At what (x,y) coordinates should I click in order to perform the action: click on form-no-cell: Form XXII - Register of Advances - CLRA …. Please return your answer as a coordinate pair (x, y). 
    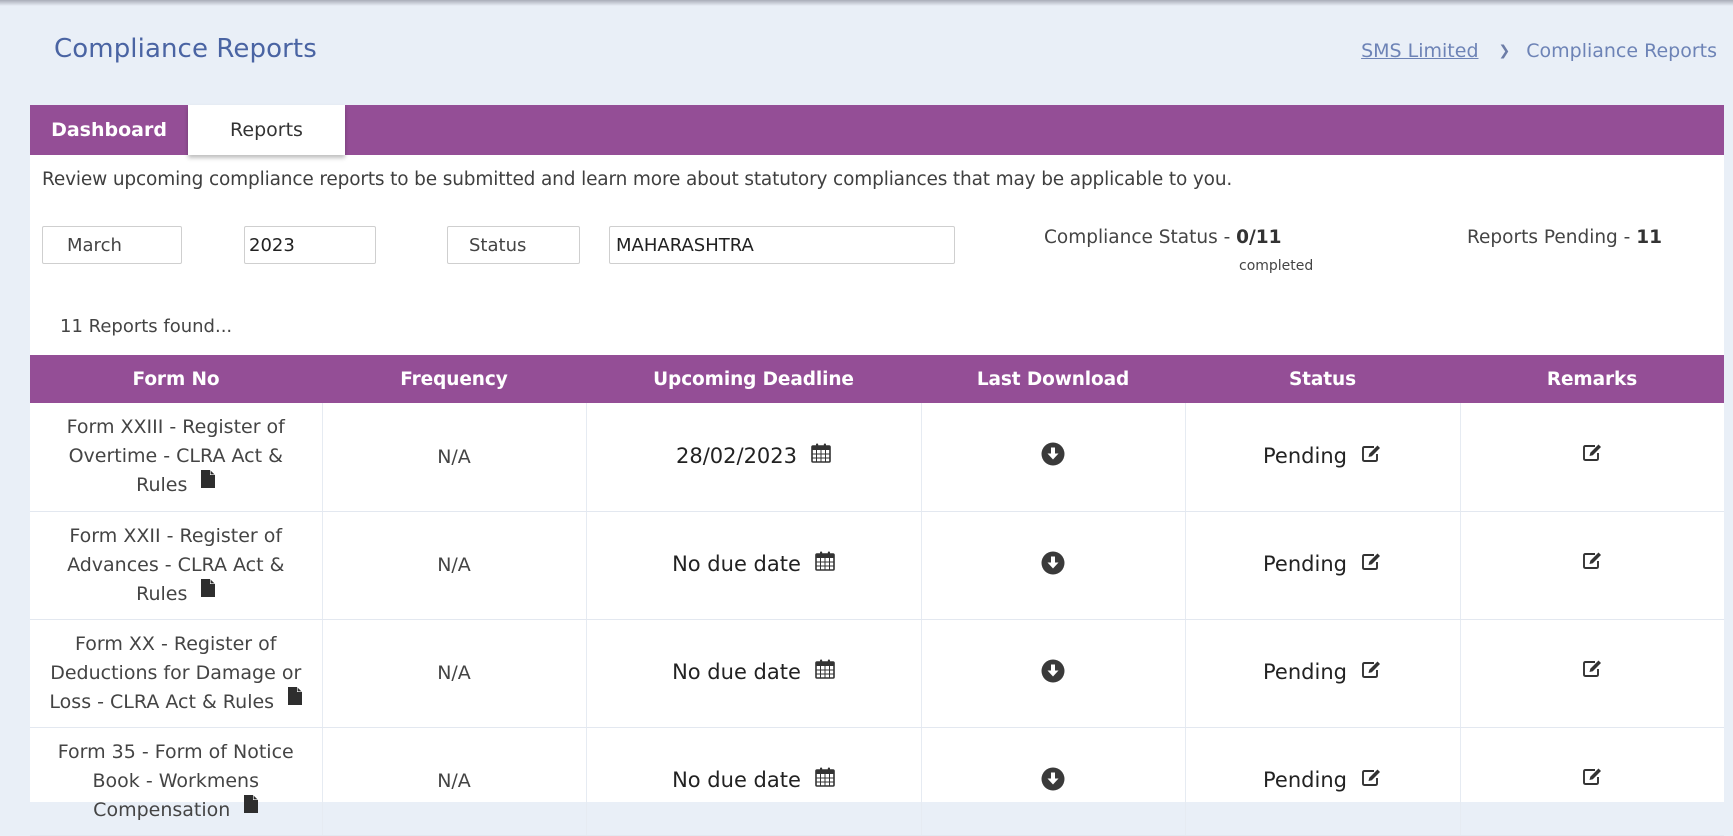
    Looking at the image, I should click on (176, 565).